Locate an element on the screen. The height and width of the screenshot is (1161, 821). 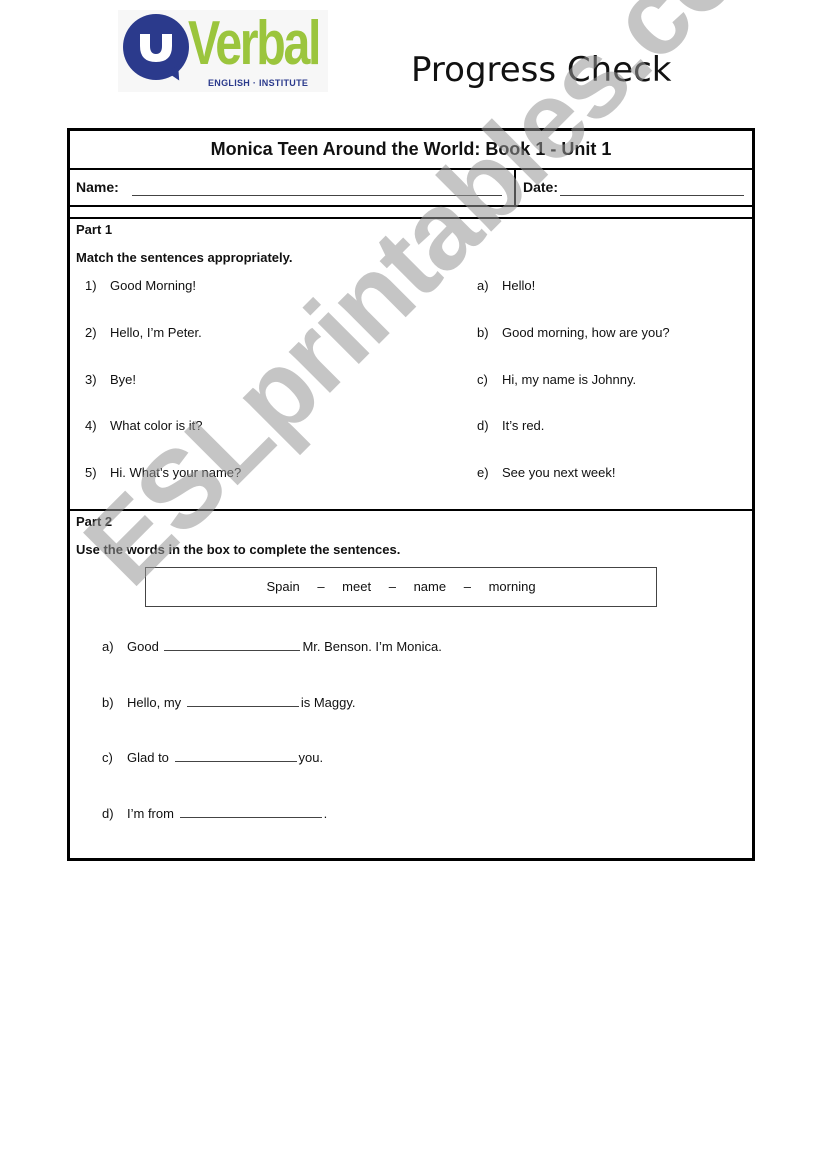
name-field is located at coordinates (317, 195).